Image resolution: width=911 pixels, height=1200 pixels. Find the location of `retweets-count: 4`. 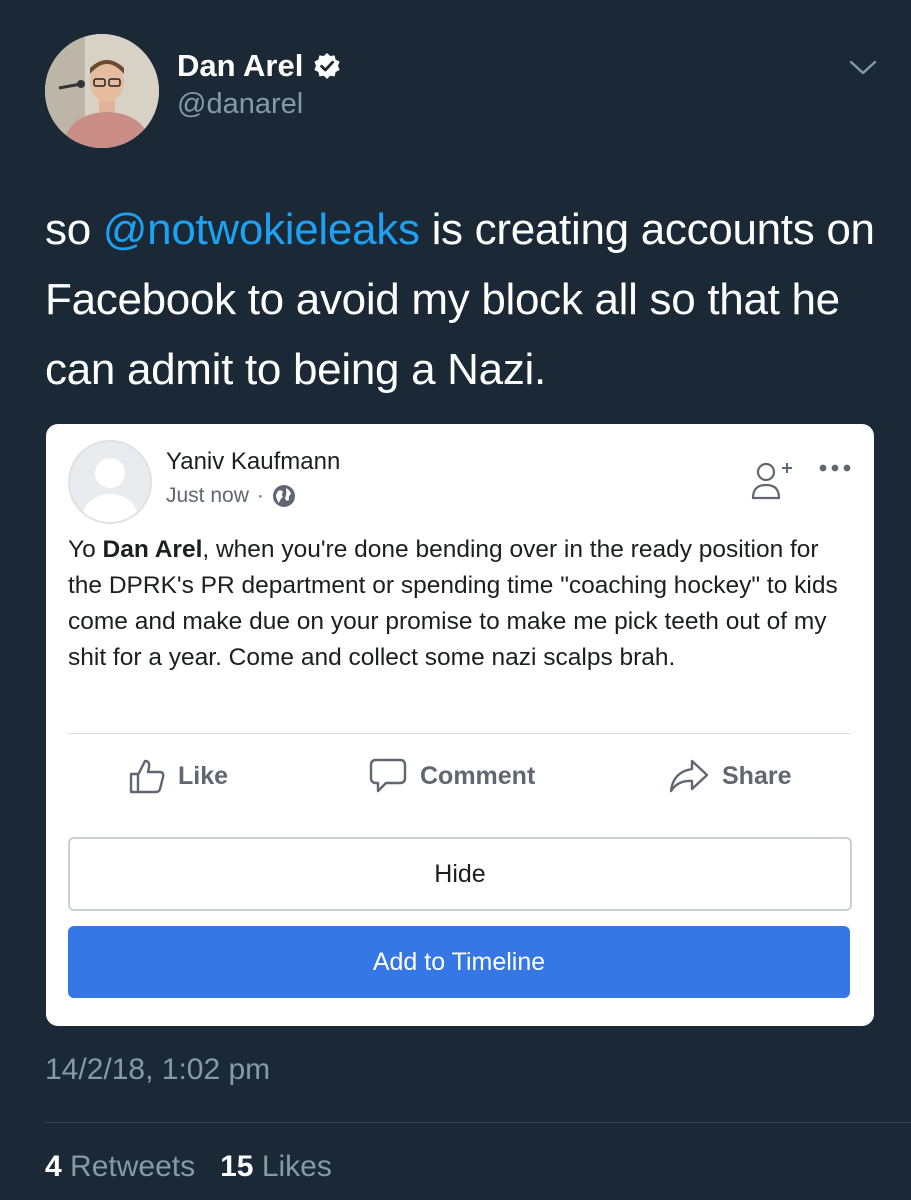

retweets-count: 4 is located at coordinates (53, 1166).